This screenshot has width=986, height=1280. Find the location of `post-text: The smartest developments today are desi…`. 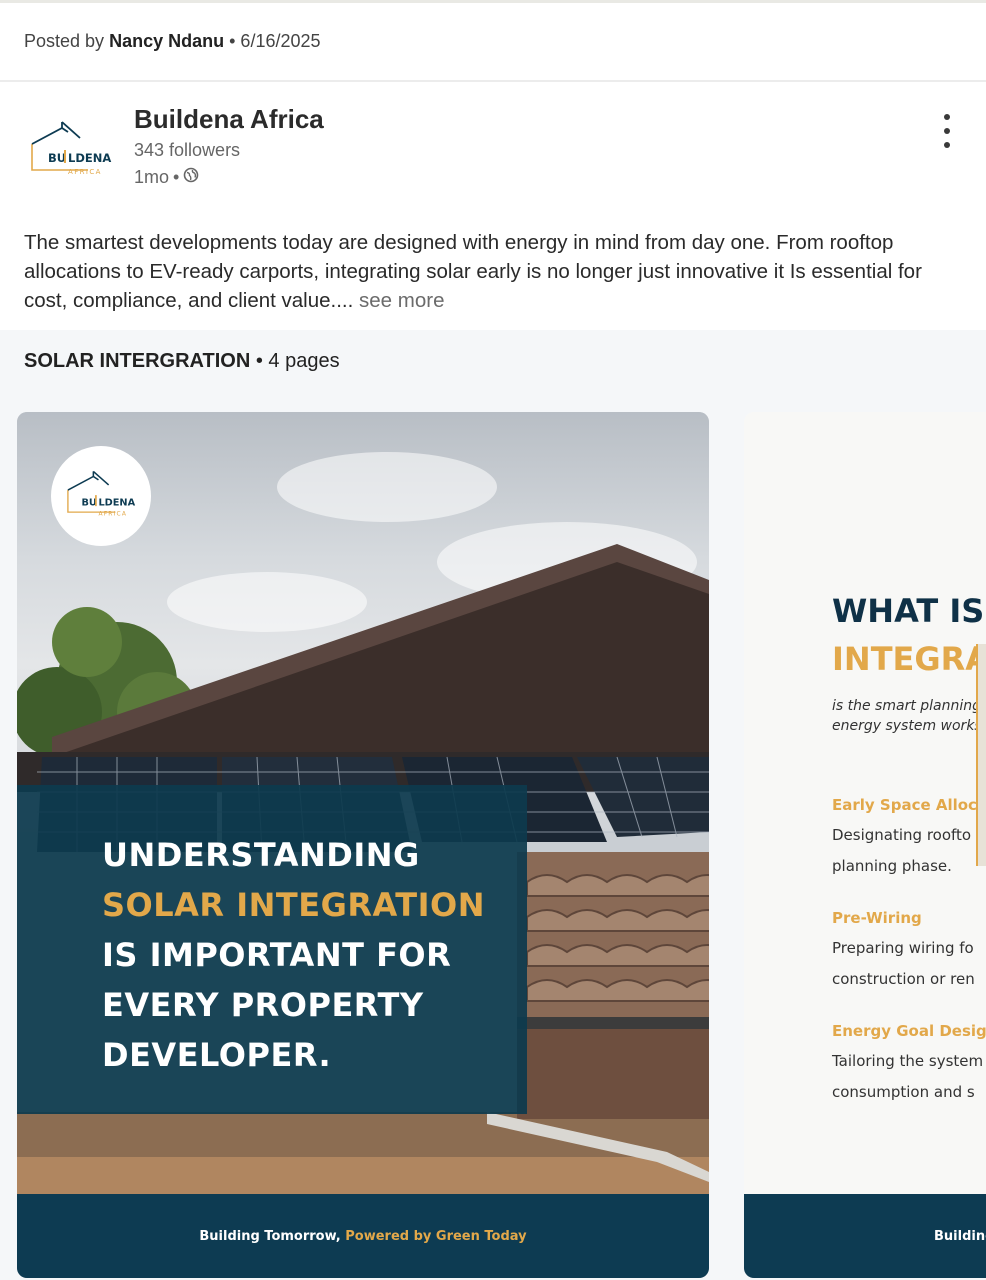

post-text: The smartest developments today are desi… is located at coordinates (473, 271).